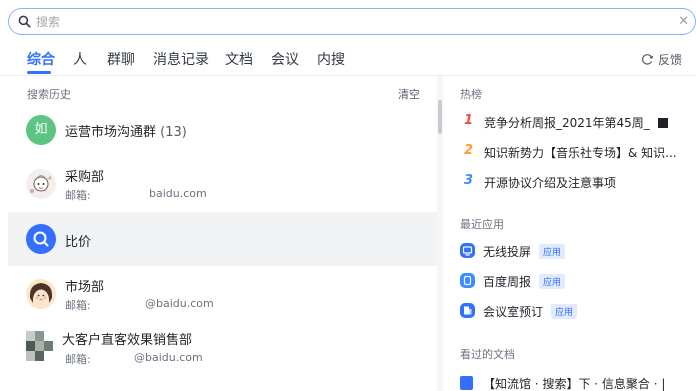 This screenshot has height=391, width=696. What do you see at coordinates (222, 347) in the screenshot?
I see `history-item-department: 大客户直客效果销售部 邮箱: @baidu.com` at bounding box center [222, 347].